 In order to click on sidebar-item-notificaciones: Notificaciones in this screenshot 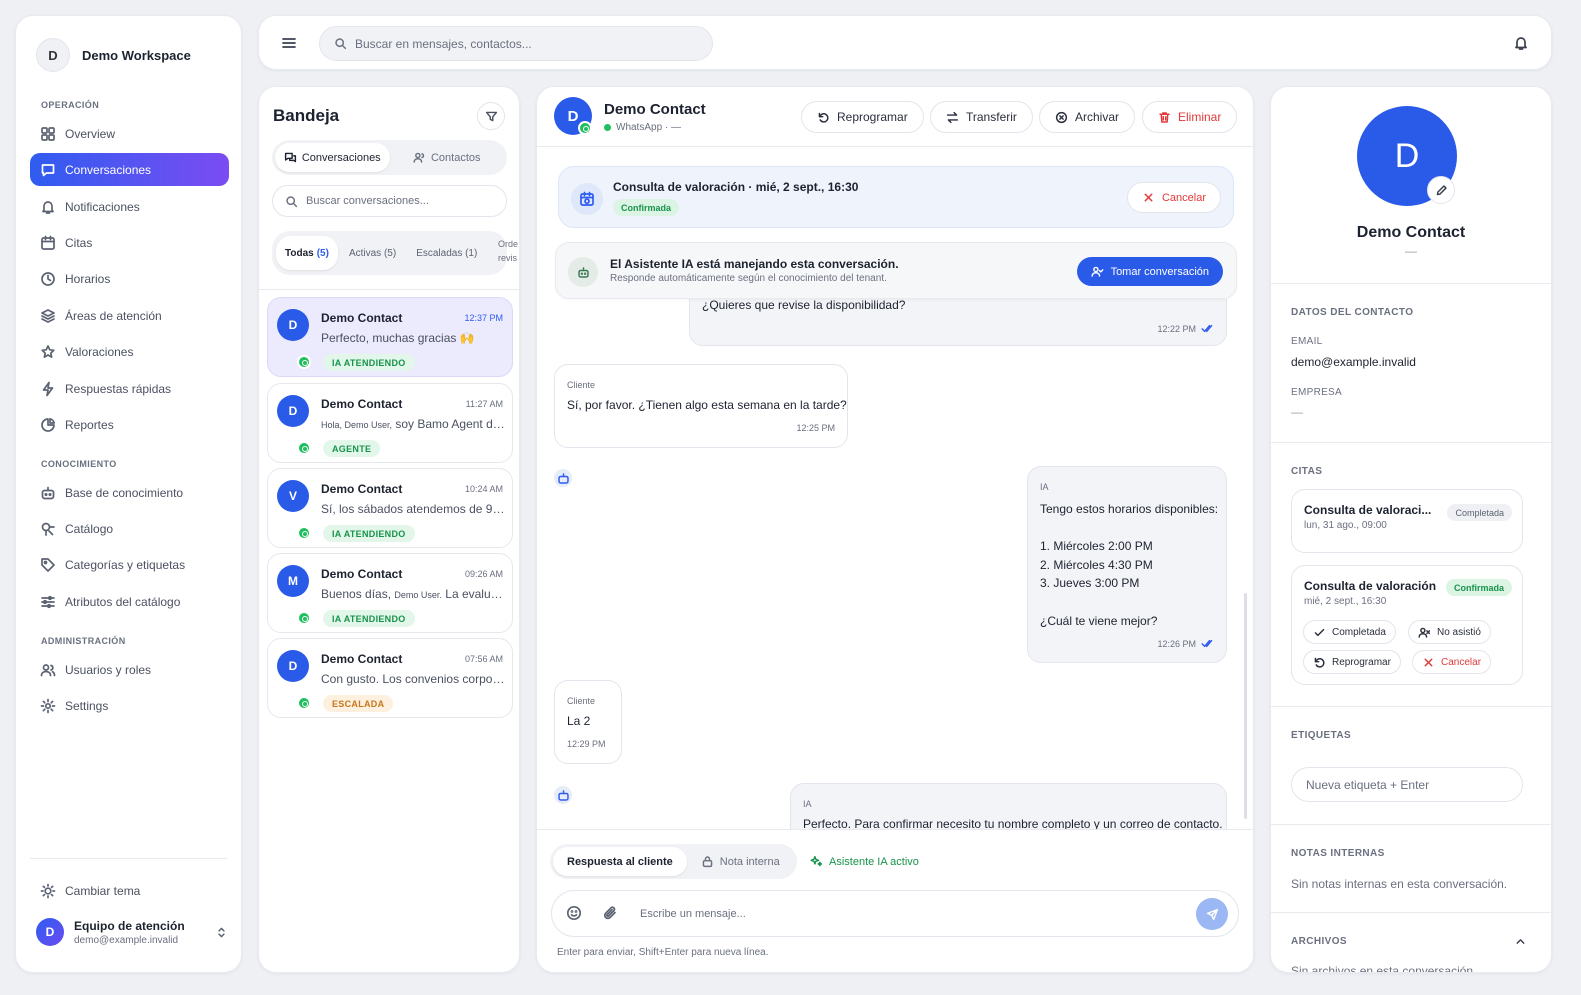, I will do `click(129, 206)`.